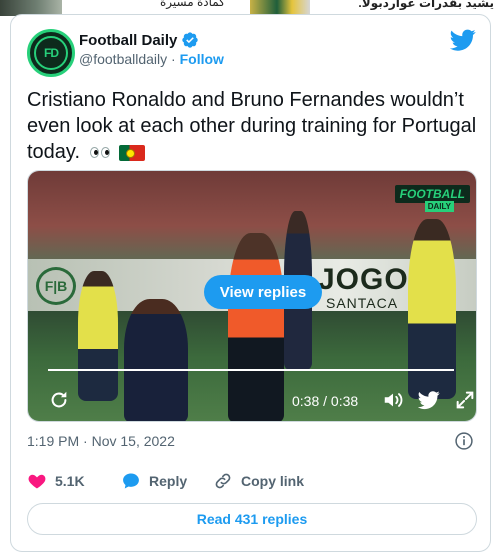 This screenshot has width=500, height=560. Describe the element at coordinates (393, 400) in the screenshot. I see `volume-icon` at that location.